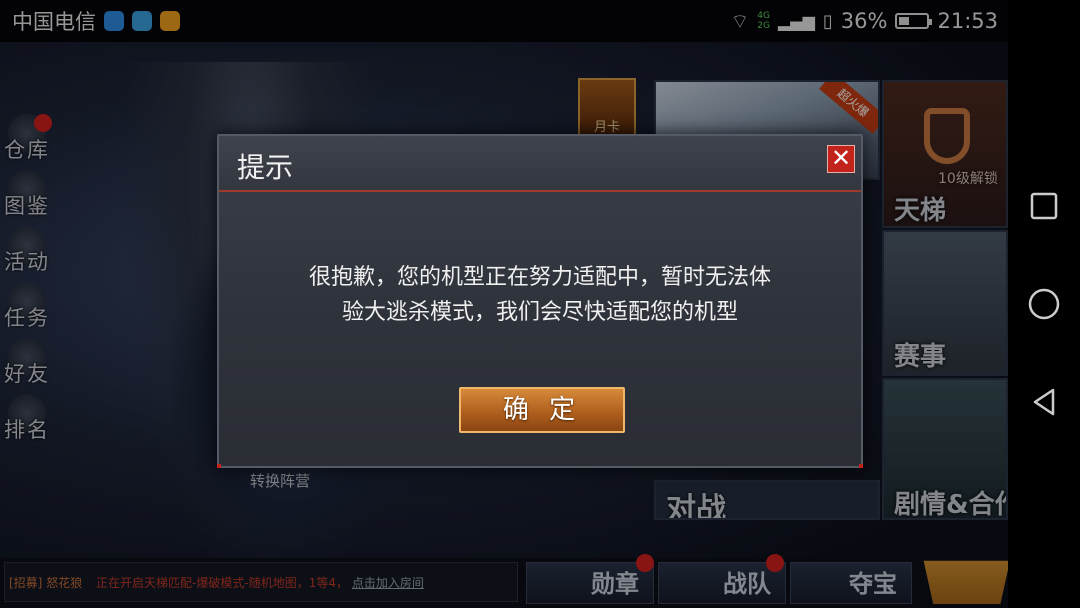 The height and width of the screenshot is (608, 1080). Describe the element at coordinates (540, 164) in the screenshot. I see `dialog-header: 提示 ✕` at that location.